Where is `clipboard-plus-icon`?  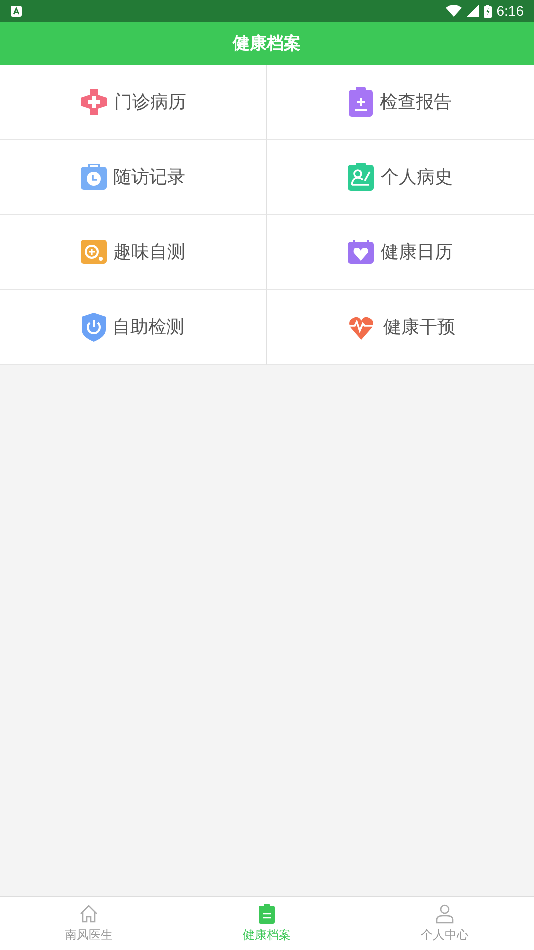
clipboard-plus-icon is located at coordinates (361, 102).